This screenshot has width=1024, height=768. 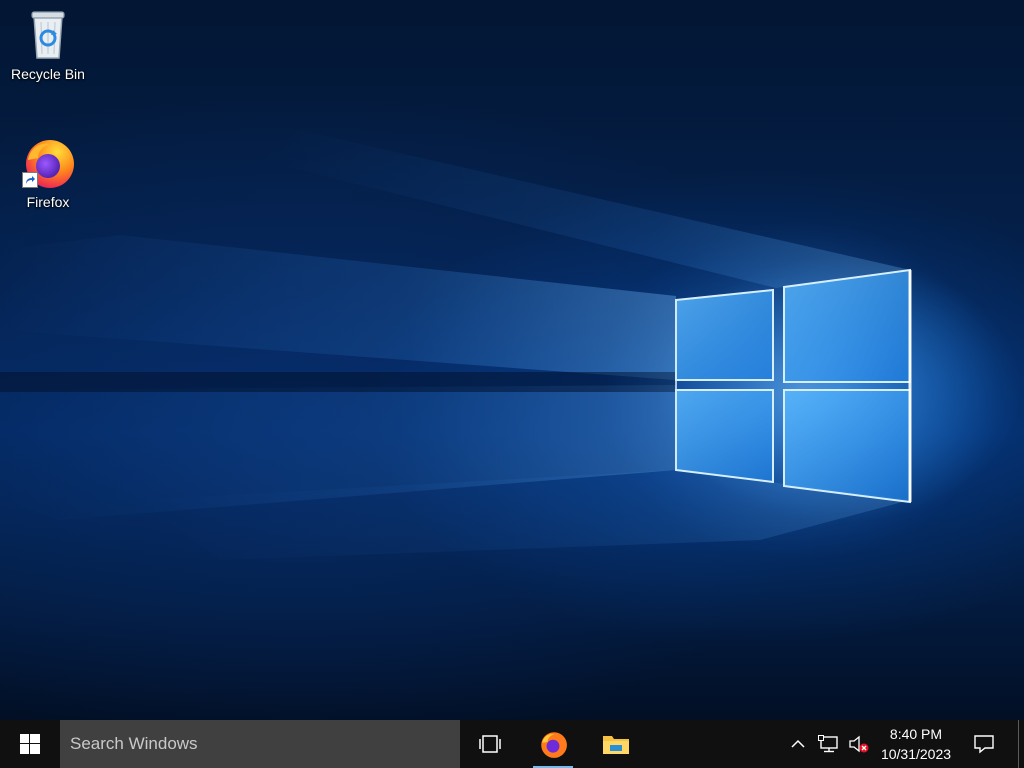 I want to click on recycle-bin-icon, so click(x=48, y=34).